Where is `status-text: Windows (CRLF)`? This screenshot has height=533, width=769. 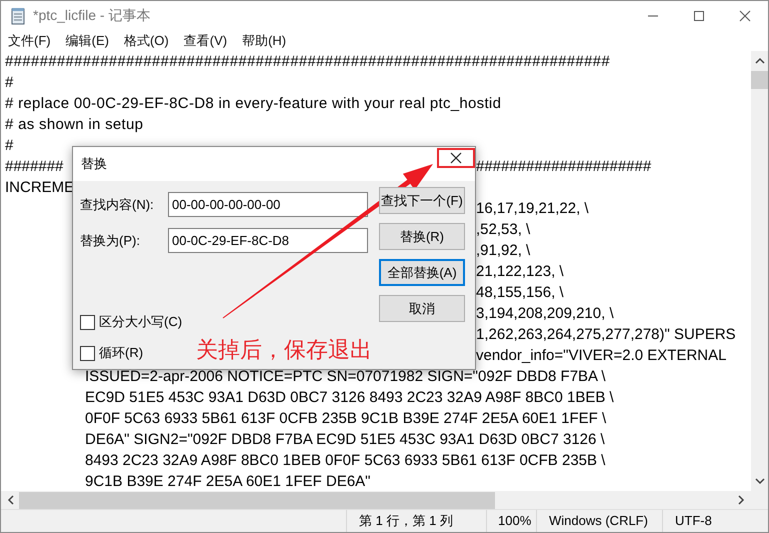 status-text: Windows (CRLF) is located at coordinates (599, 521).